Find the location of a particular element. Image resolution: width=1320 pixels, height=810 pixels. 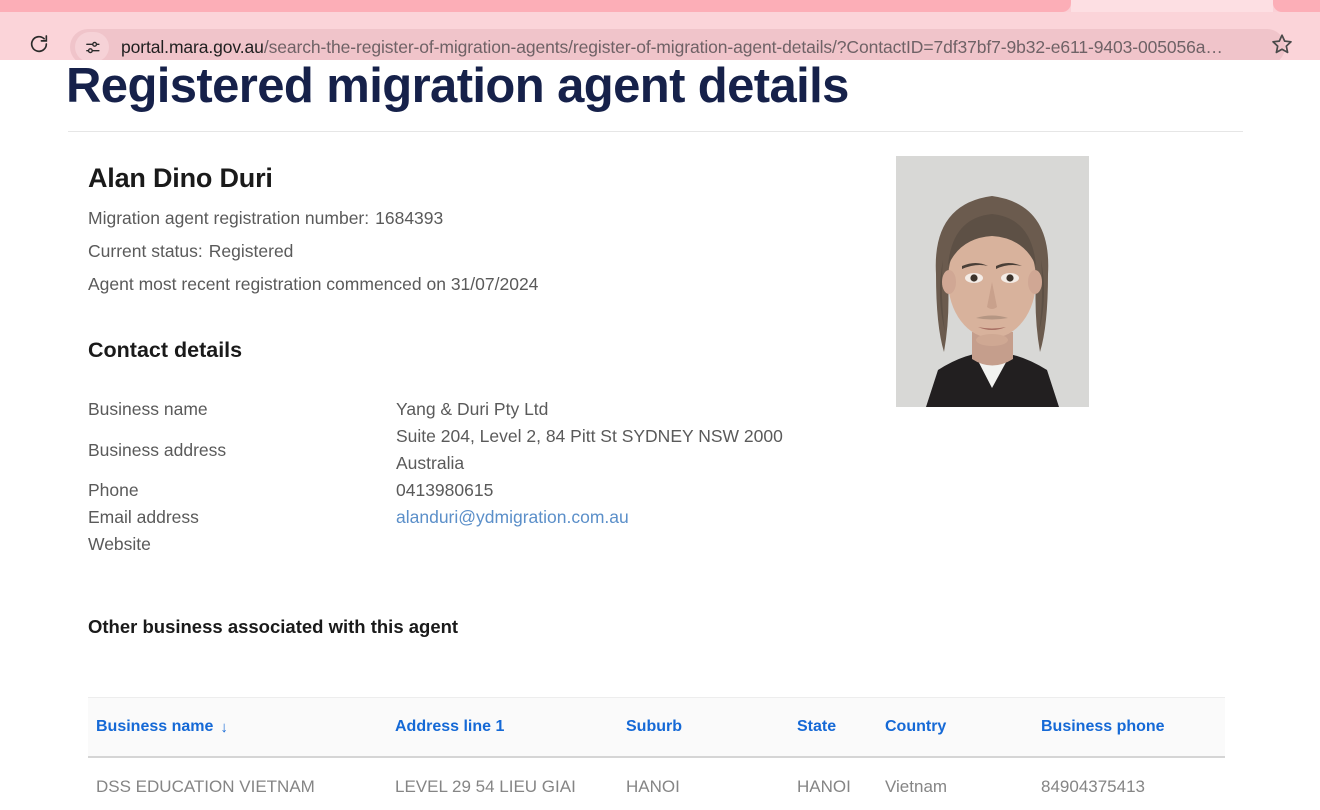

label-email-address: Email address is located at coordinates (143, 517).